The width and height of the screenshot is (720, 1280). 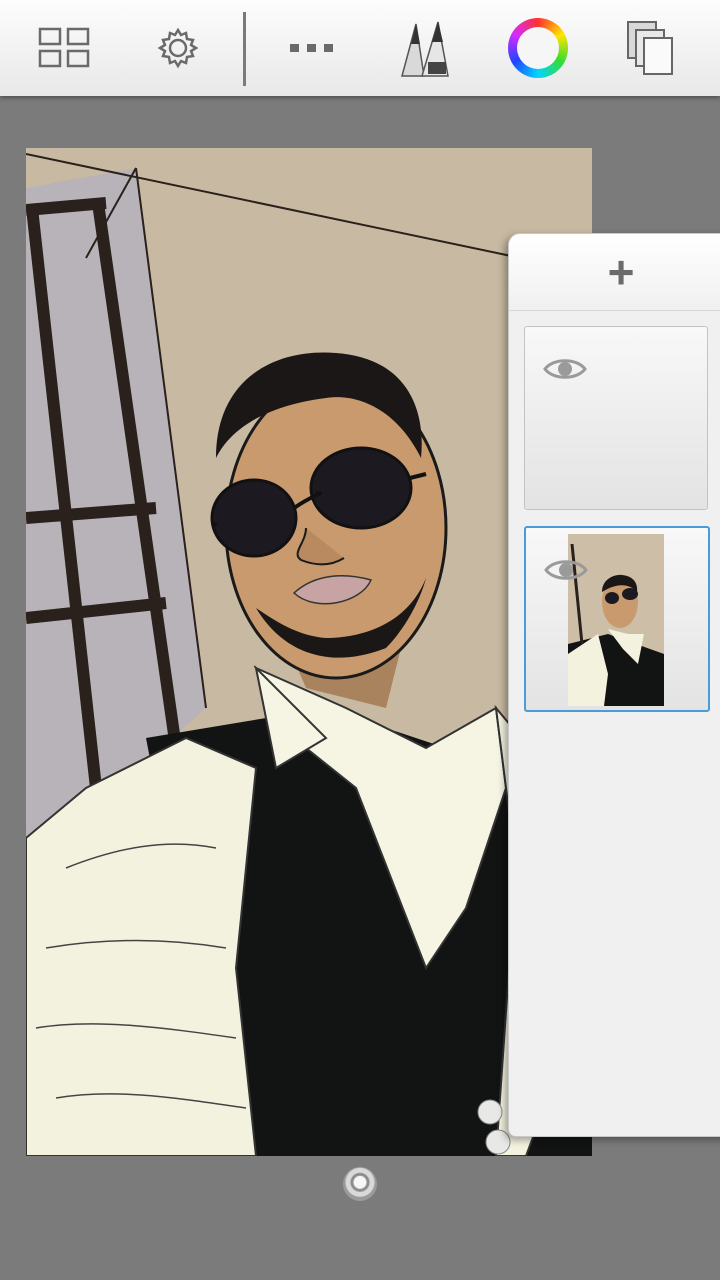 I want to click on layer-thumbnail-empty, so click(x=616, y=418).